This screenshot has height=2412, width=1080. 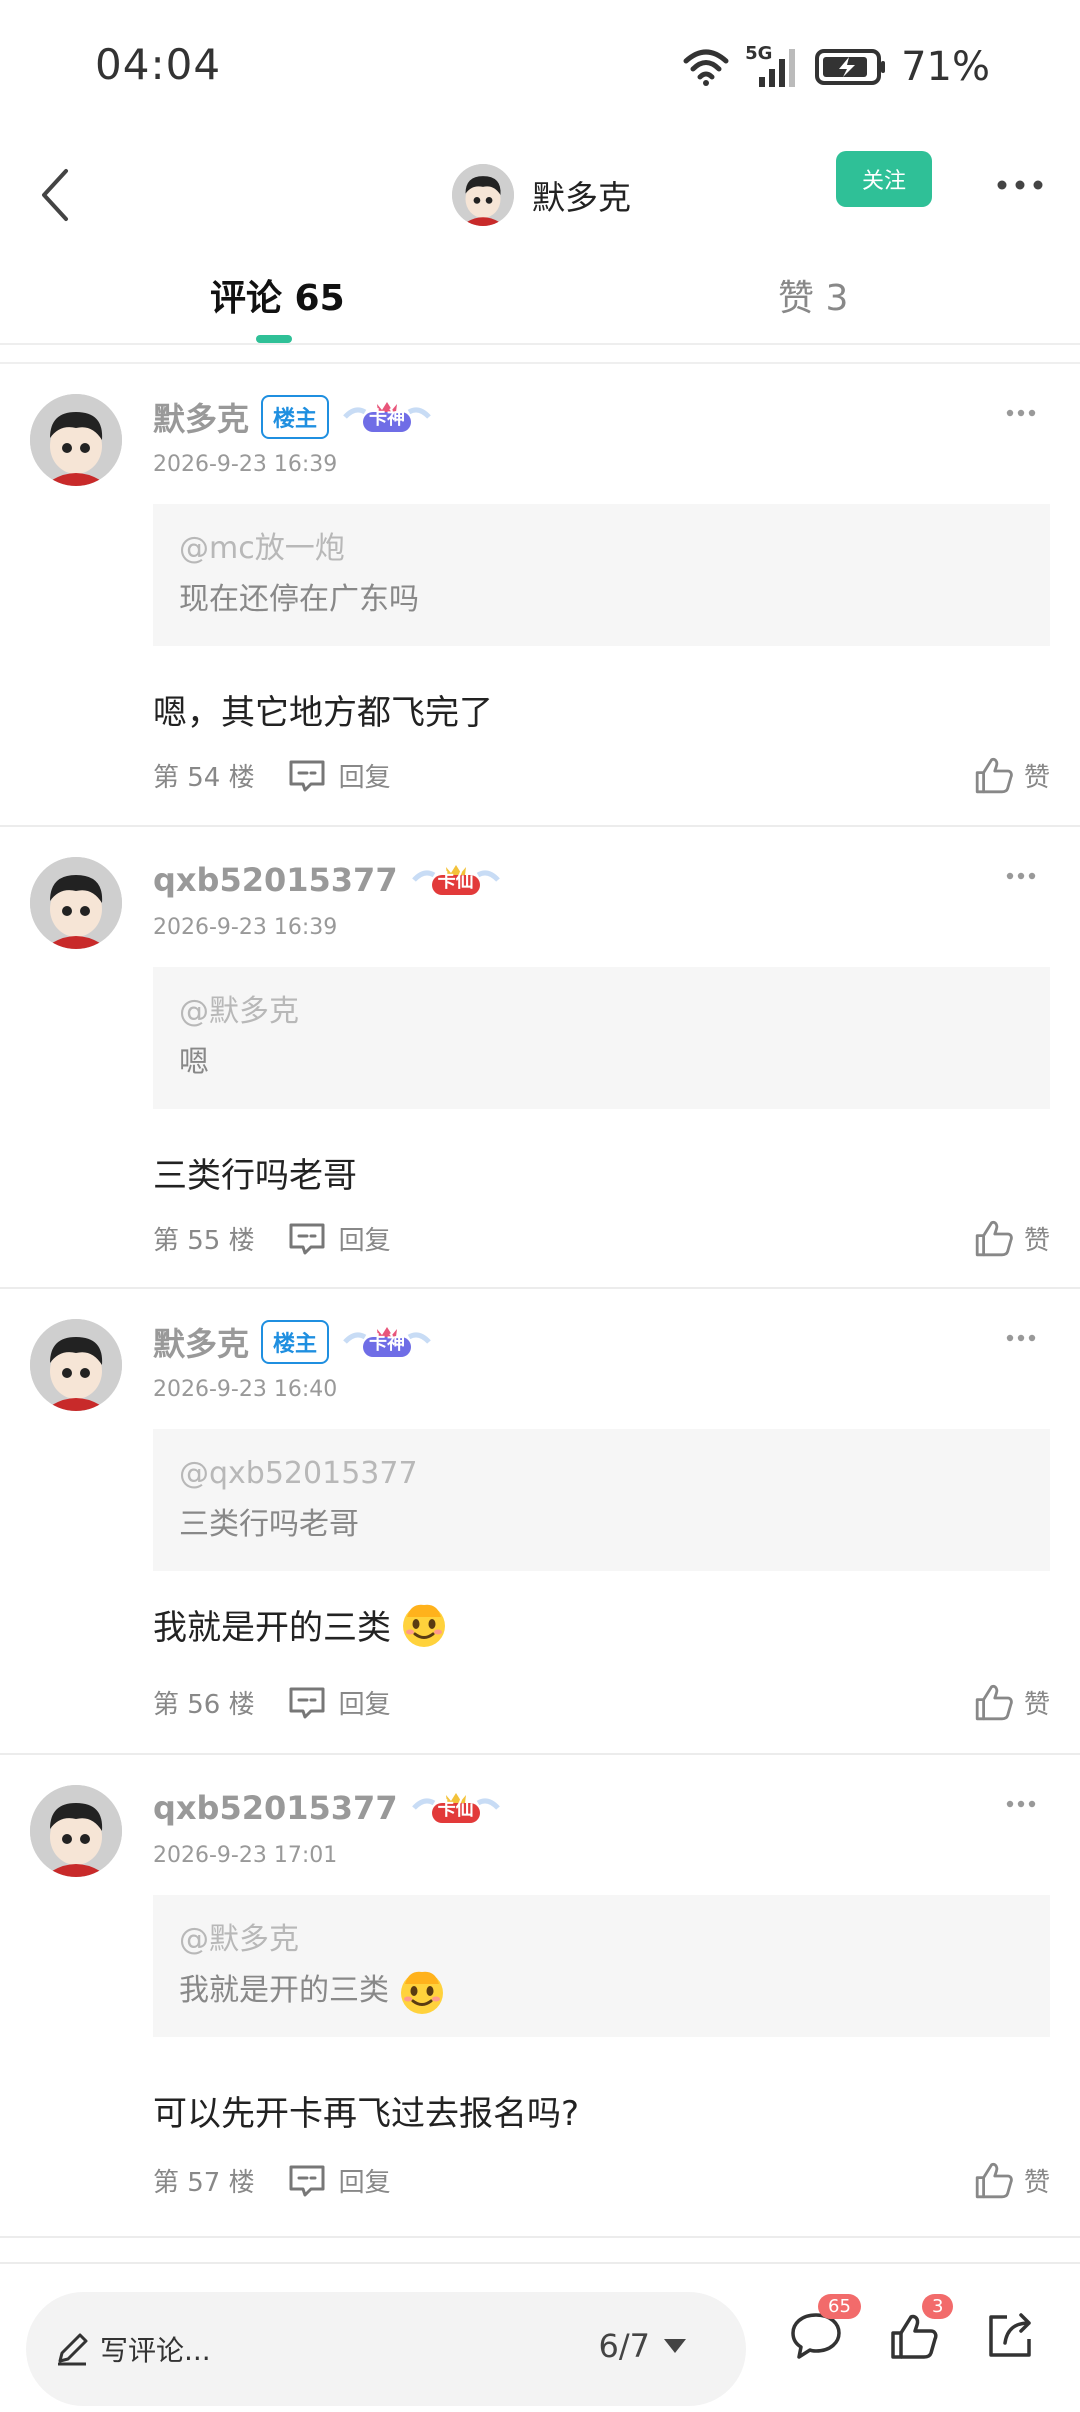 What do you see at coordinates (272, 1627) in the screenshot?
I see `comment-text: 我就是开的三类` at bounding box center [272, 1627].